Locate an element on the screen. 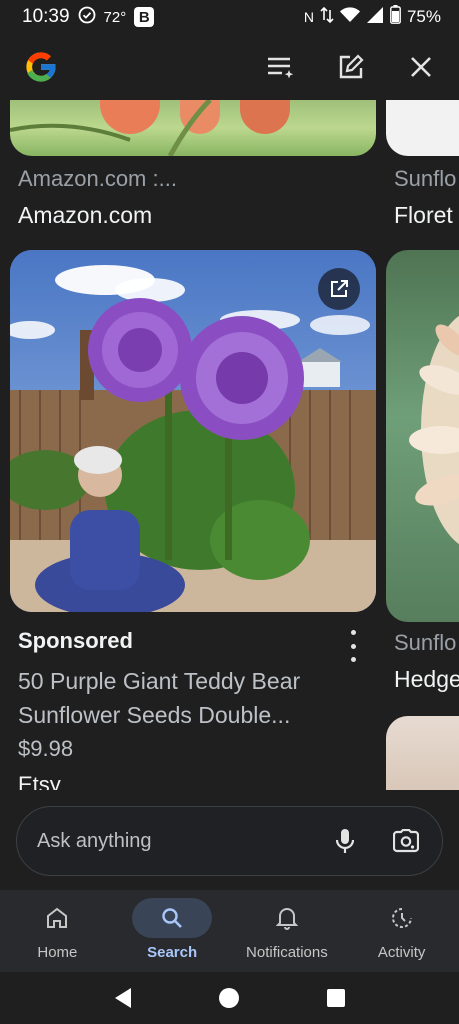 Image resolution: width=459 pixels, height=1024 pixels. result-image-right-bottom is located at coordinates (422, 753).